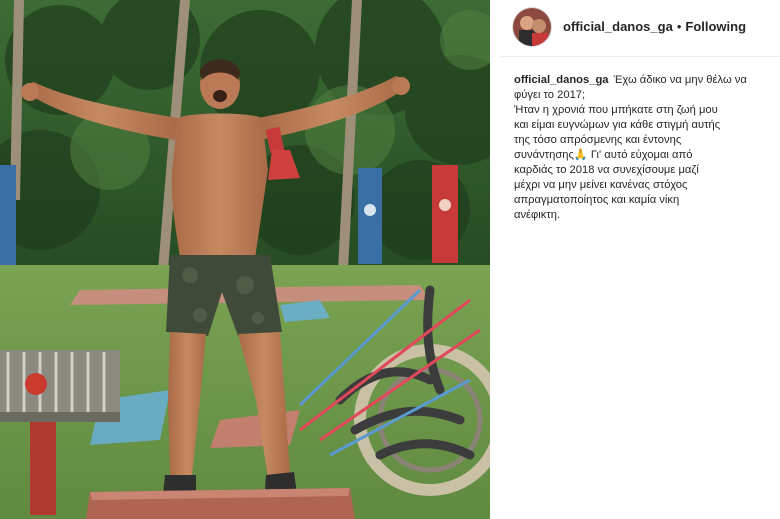 The image size is (780, 519). I want to click on following-button: Following, so click(715, 26).